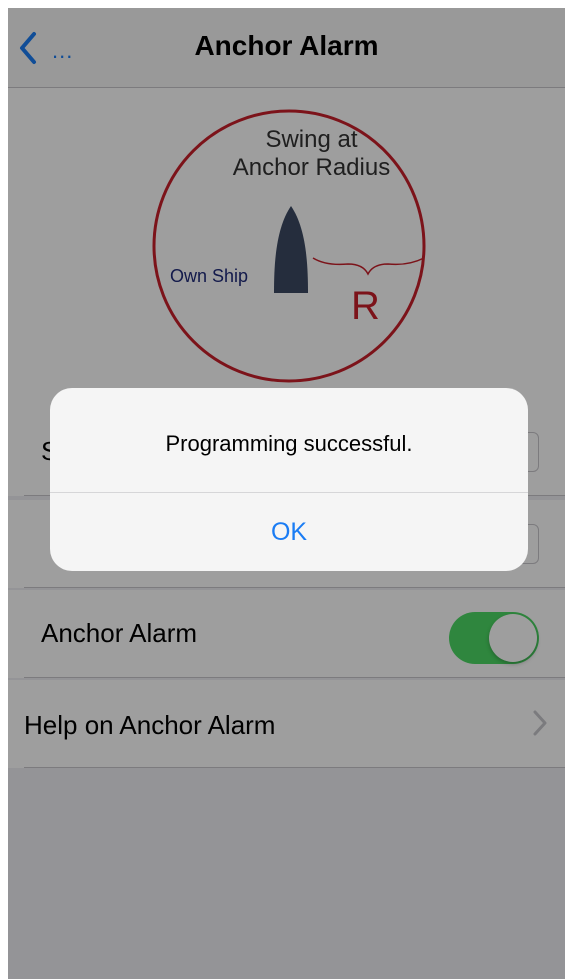  Describe the element at coordinates (289, 443) in the screenshot. I see `alert-message: Programming successful.` at that location.